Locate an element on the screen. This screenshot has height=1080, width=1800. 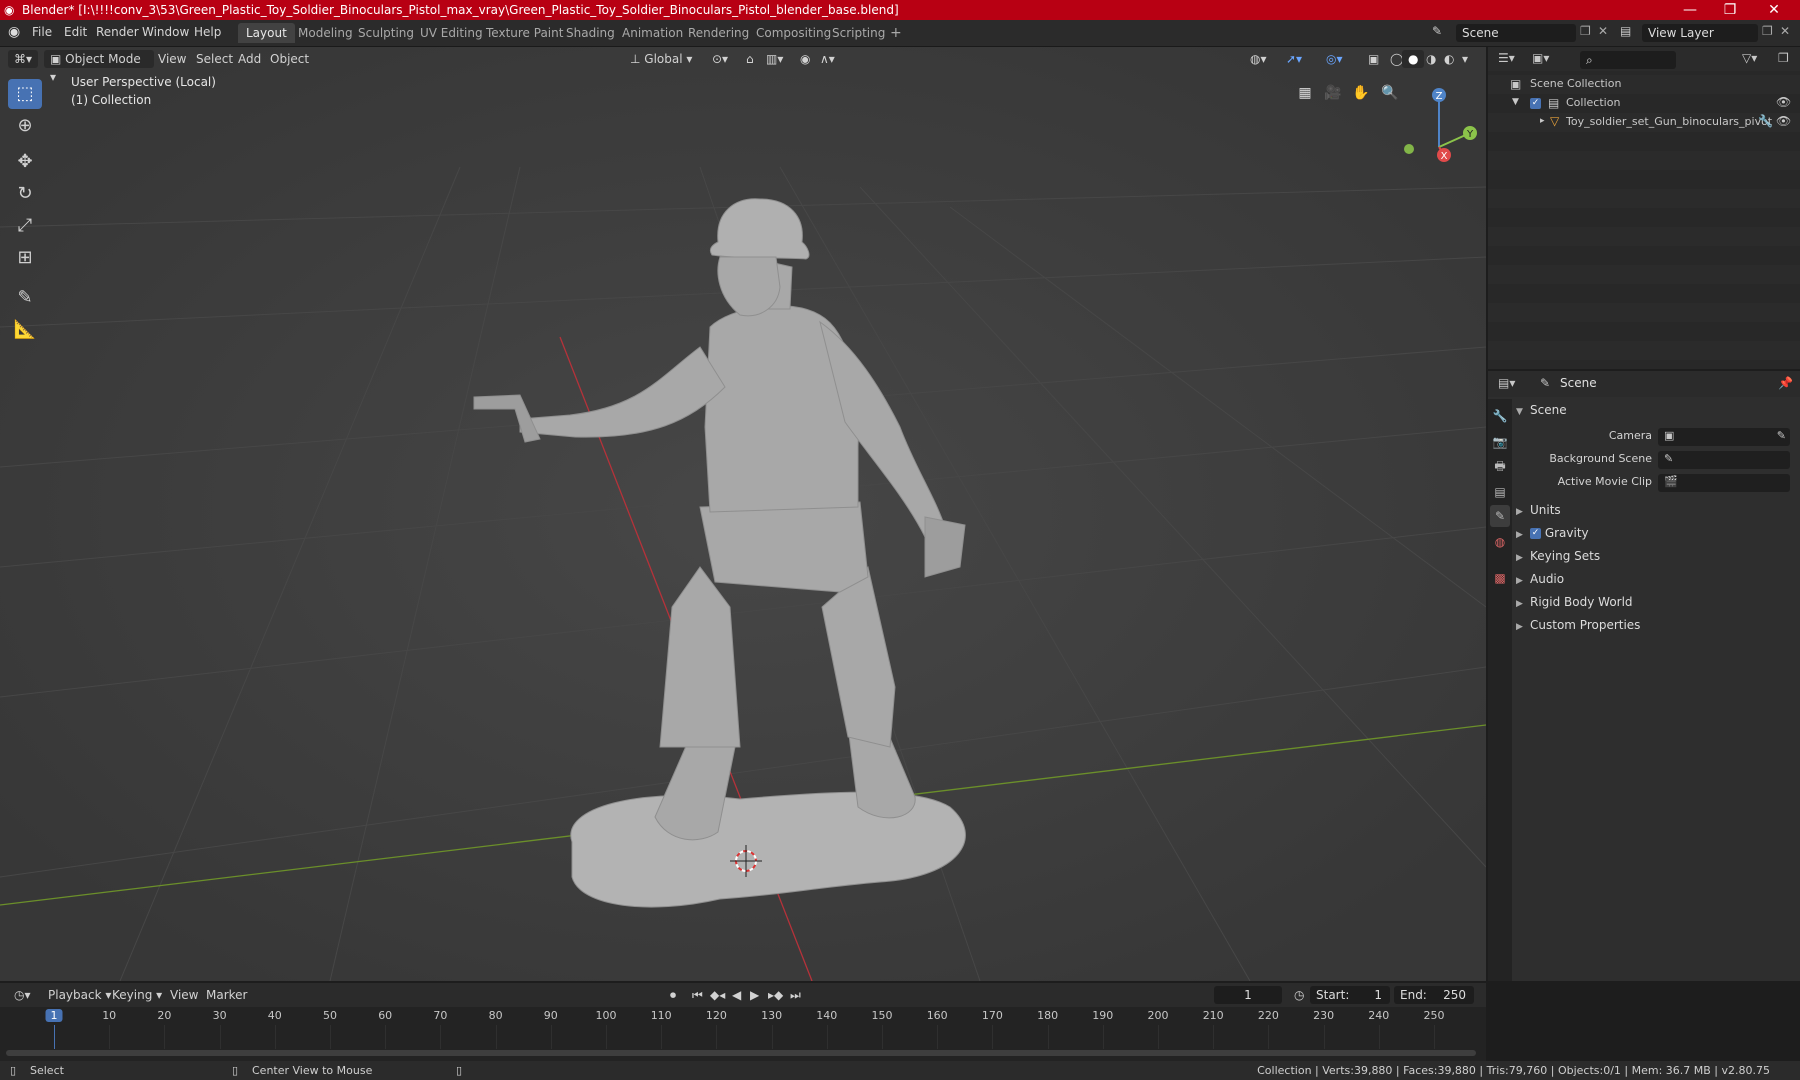
close-button: ✕ is located at coordinates (1774, 10).